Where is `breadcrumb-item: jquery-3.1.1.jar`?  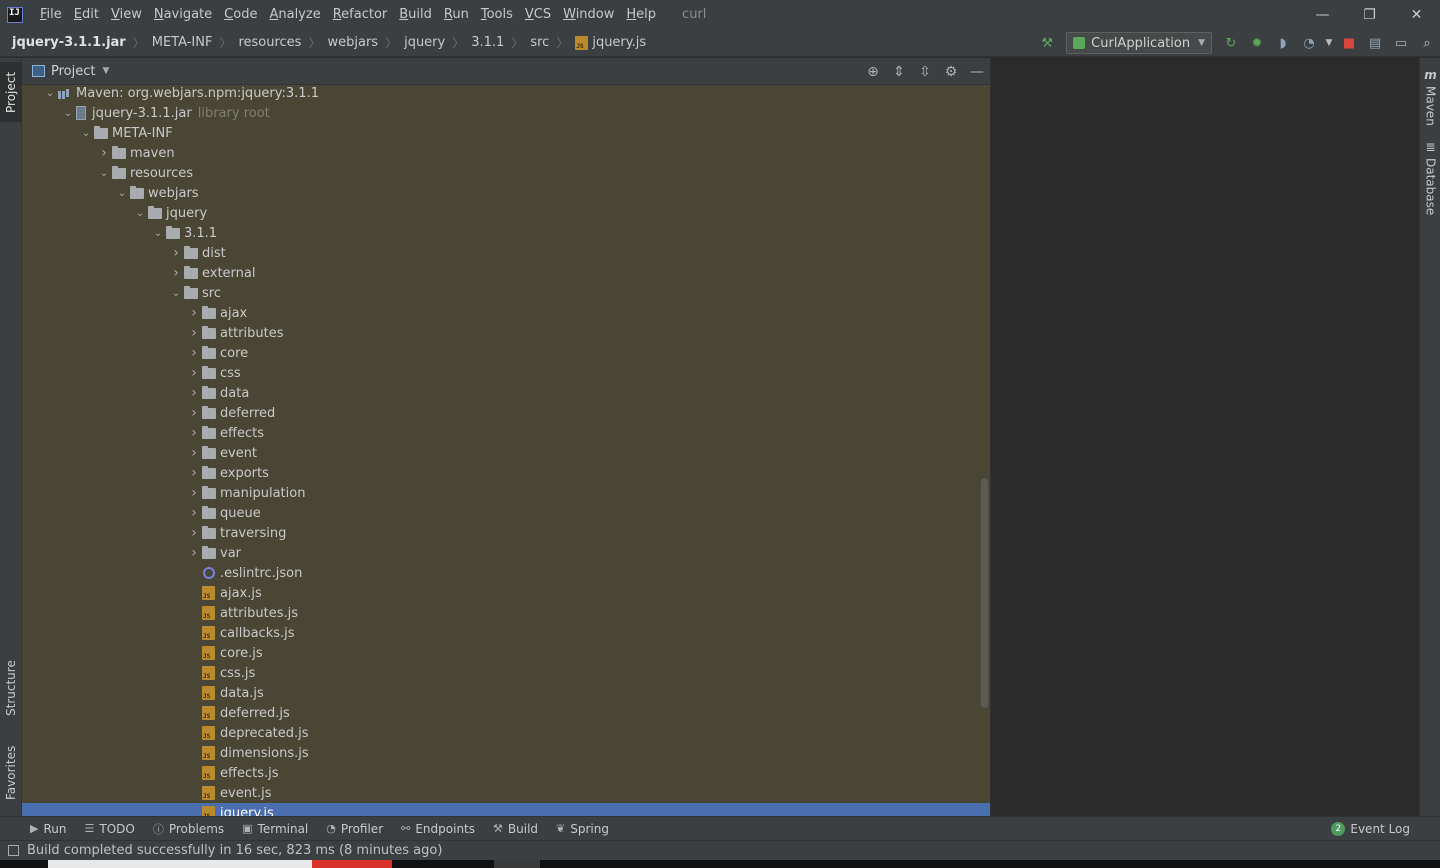
breadcrumb-item: jquery-3.1.1.jar is located at coordinates (69, 42).